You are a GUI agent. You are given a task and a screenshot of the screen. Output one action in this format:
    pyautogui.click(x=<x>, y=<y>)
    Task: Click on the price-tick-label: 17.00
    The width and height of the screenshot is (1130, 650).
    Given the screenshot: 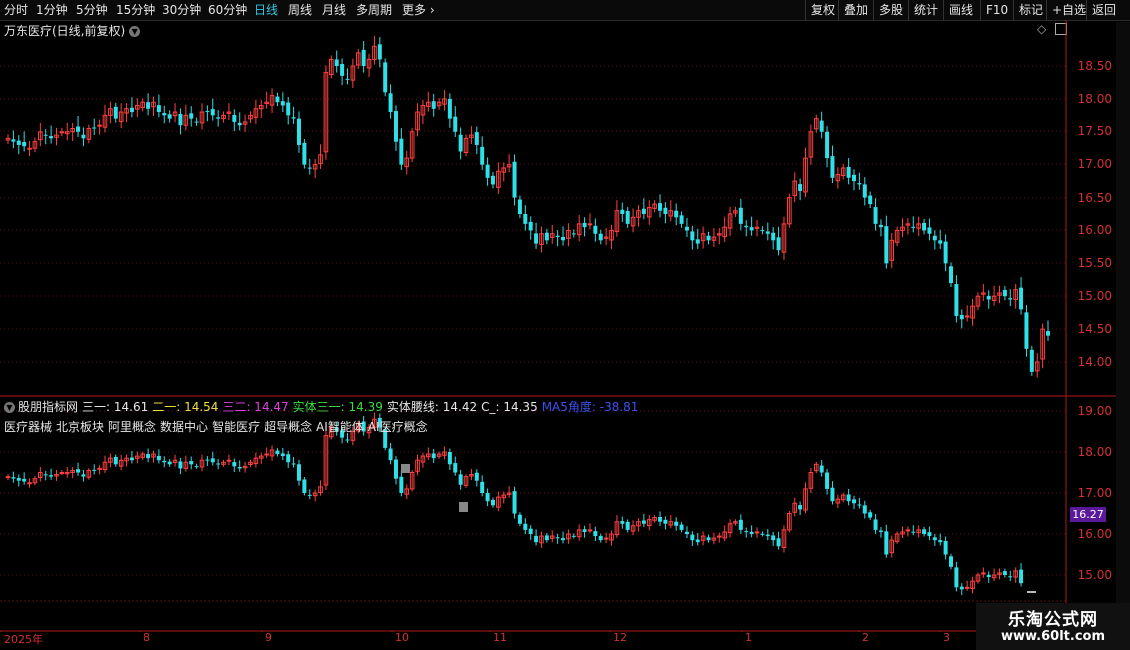 What is the action you would take?
    pyautogui.click(x=1094, y=164)
    